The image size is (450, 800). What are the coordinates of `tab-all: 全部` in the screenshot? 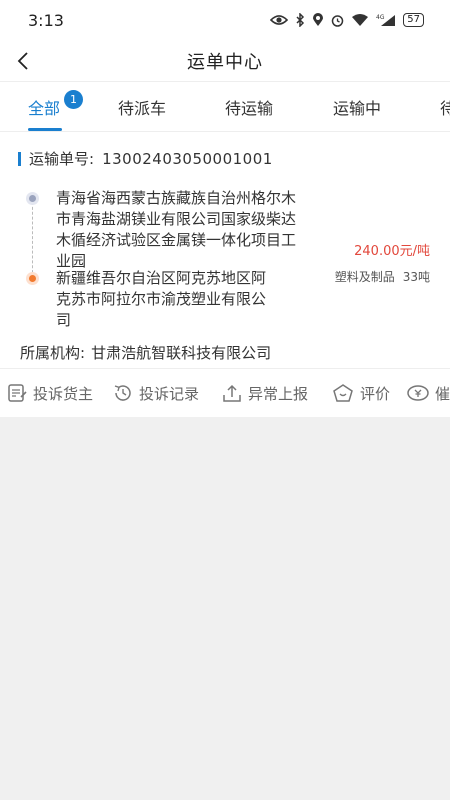 It's located at (44, 106).